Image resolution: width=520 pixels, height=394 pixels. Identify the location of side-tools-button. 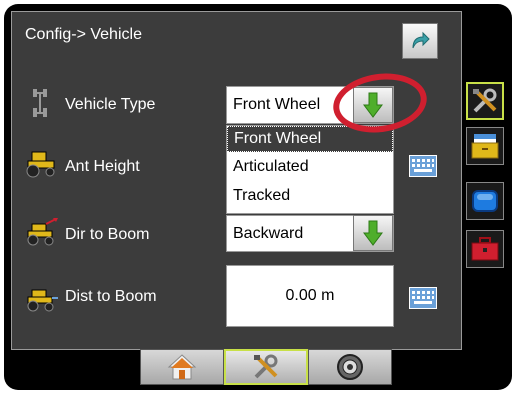
(485, 101).